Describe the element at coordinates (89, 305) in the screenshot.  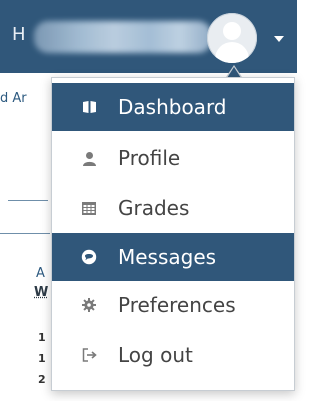
I see `gear-icon` at that location.